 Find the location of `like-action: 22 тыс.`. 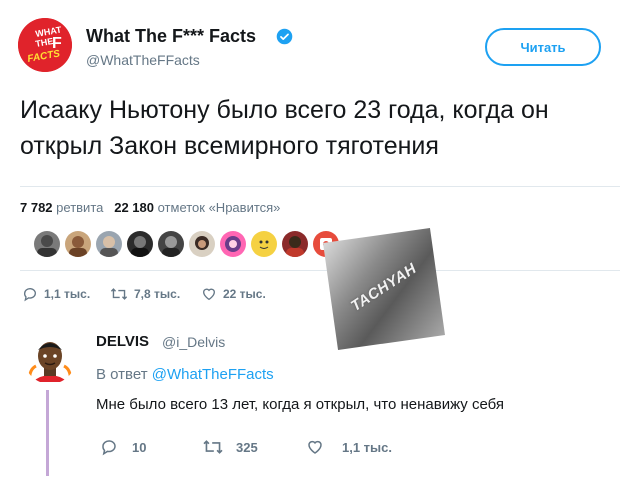

like-action: 22 тыс. is located at coordinates (233, 294).